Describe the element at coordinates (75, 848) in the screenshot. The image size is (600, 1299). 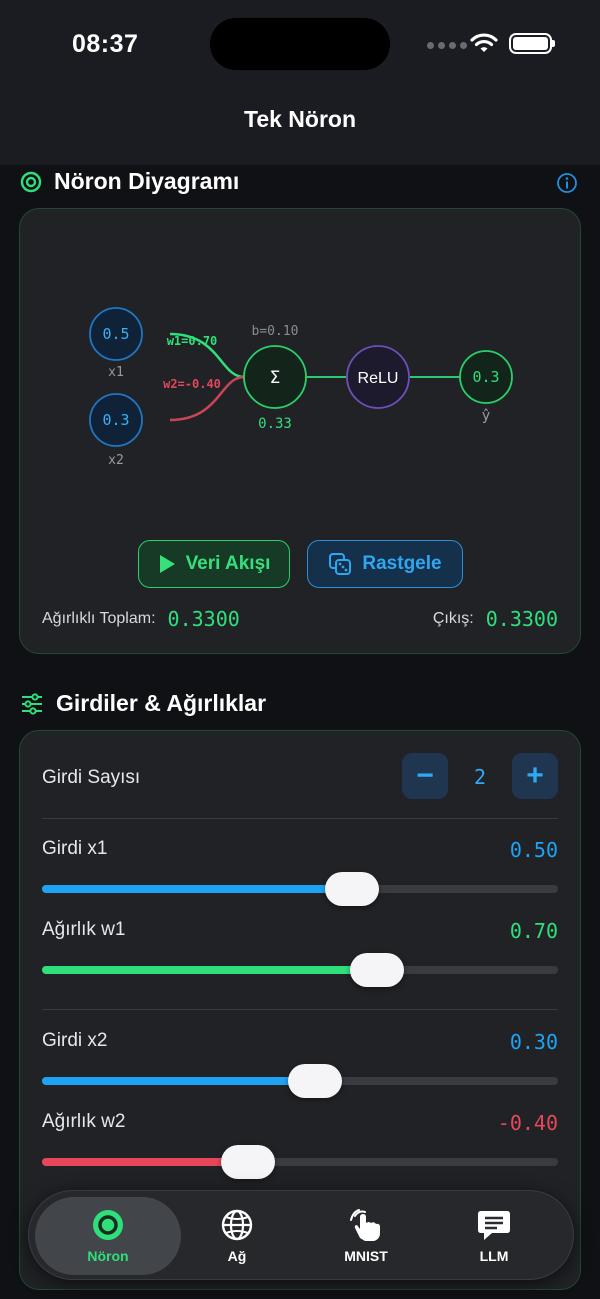
I see `input-x1-label: Girdi x1` at that location.